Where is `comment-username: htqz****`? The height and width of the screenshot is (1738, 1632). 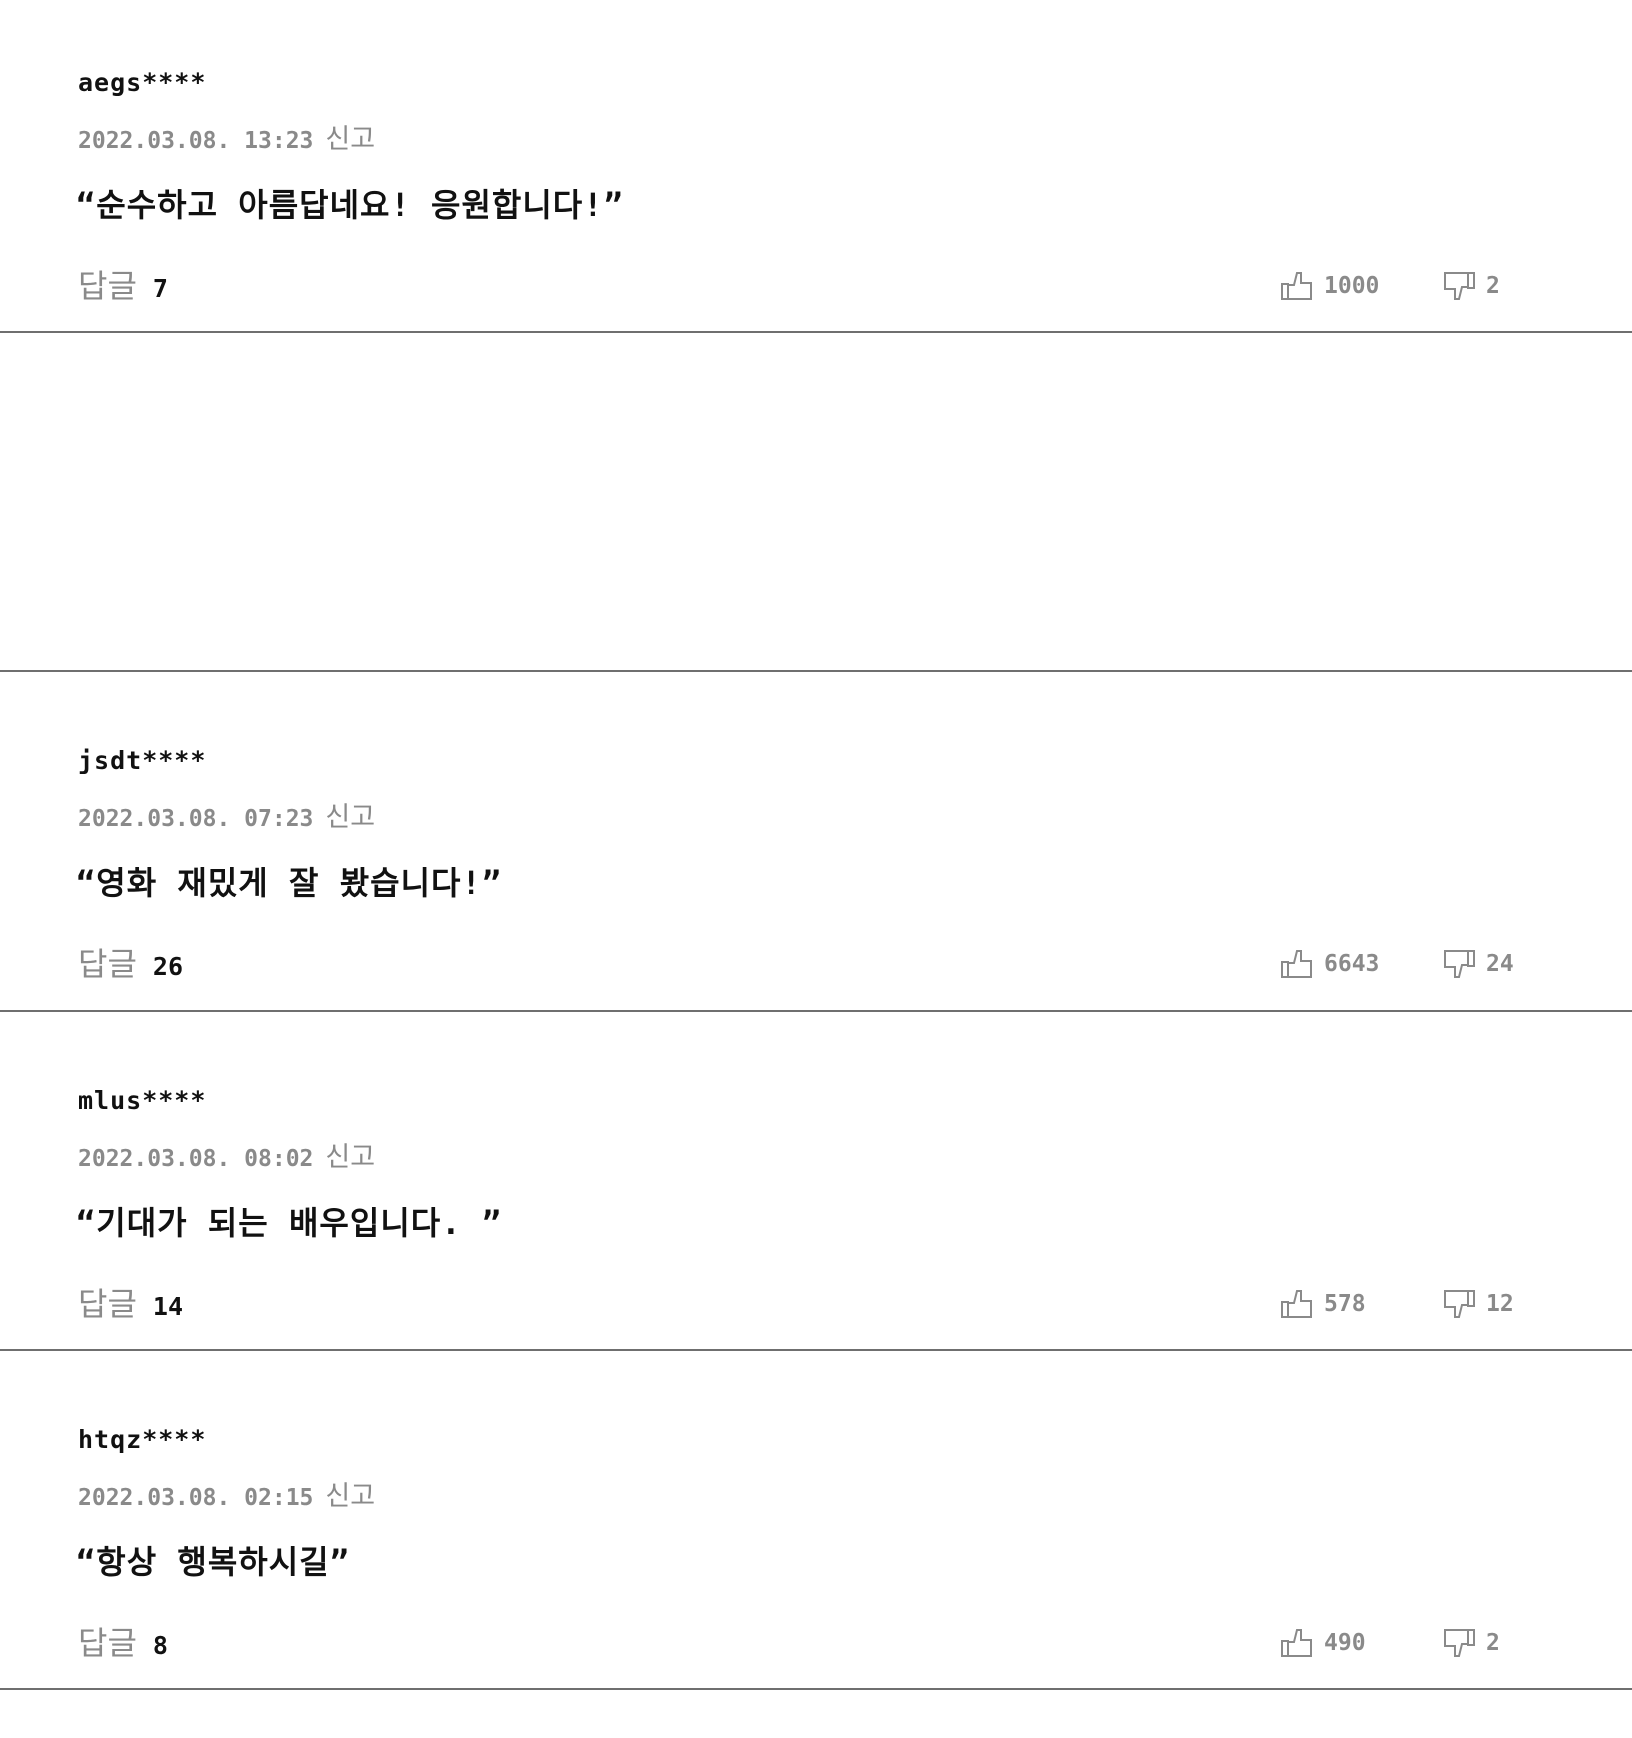
comment-username: htqz**** is located at coordinates (142, 1439).